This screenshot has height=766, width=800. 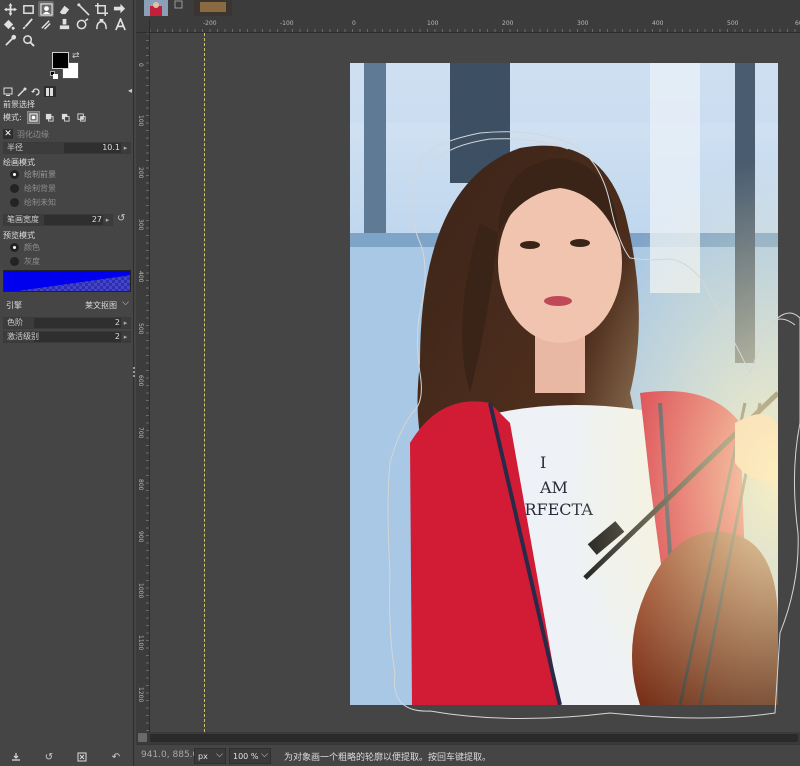 What do you see at coordinates (33, 202) in the screenshot?
I see `draw-unknown-radio: 绘制未知` at bounding box center [33, 202].